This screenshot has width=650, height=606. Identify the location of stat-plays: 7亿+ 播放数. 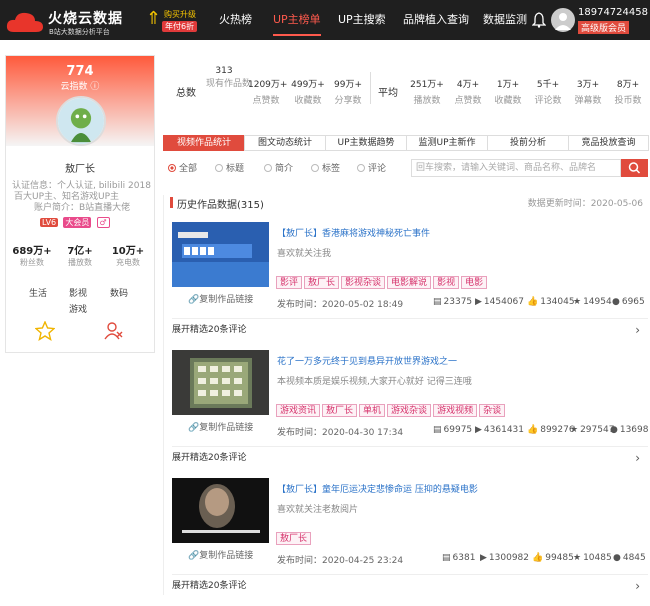
(80, 256).